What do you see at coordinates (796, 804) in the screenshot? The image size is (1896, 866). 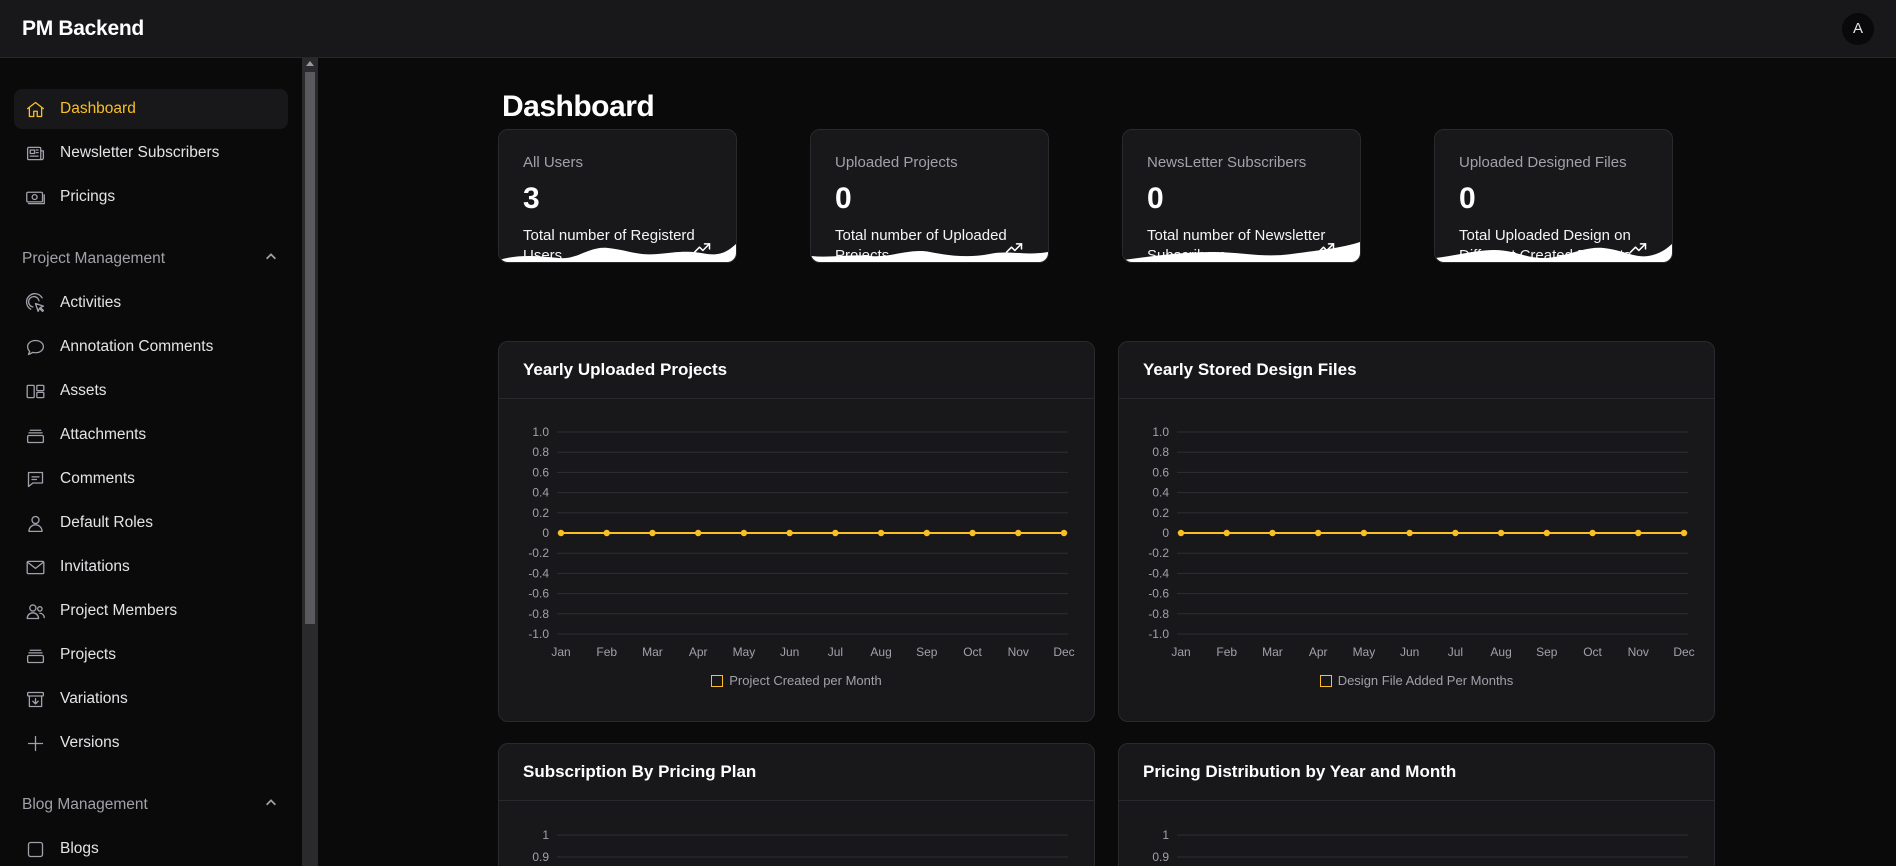 I see `chart-panel-subscription-by-pricing-plan: Subscription By Pricing Plan 1 0.9` at bounding box center [796, 804].